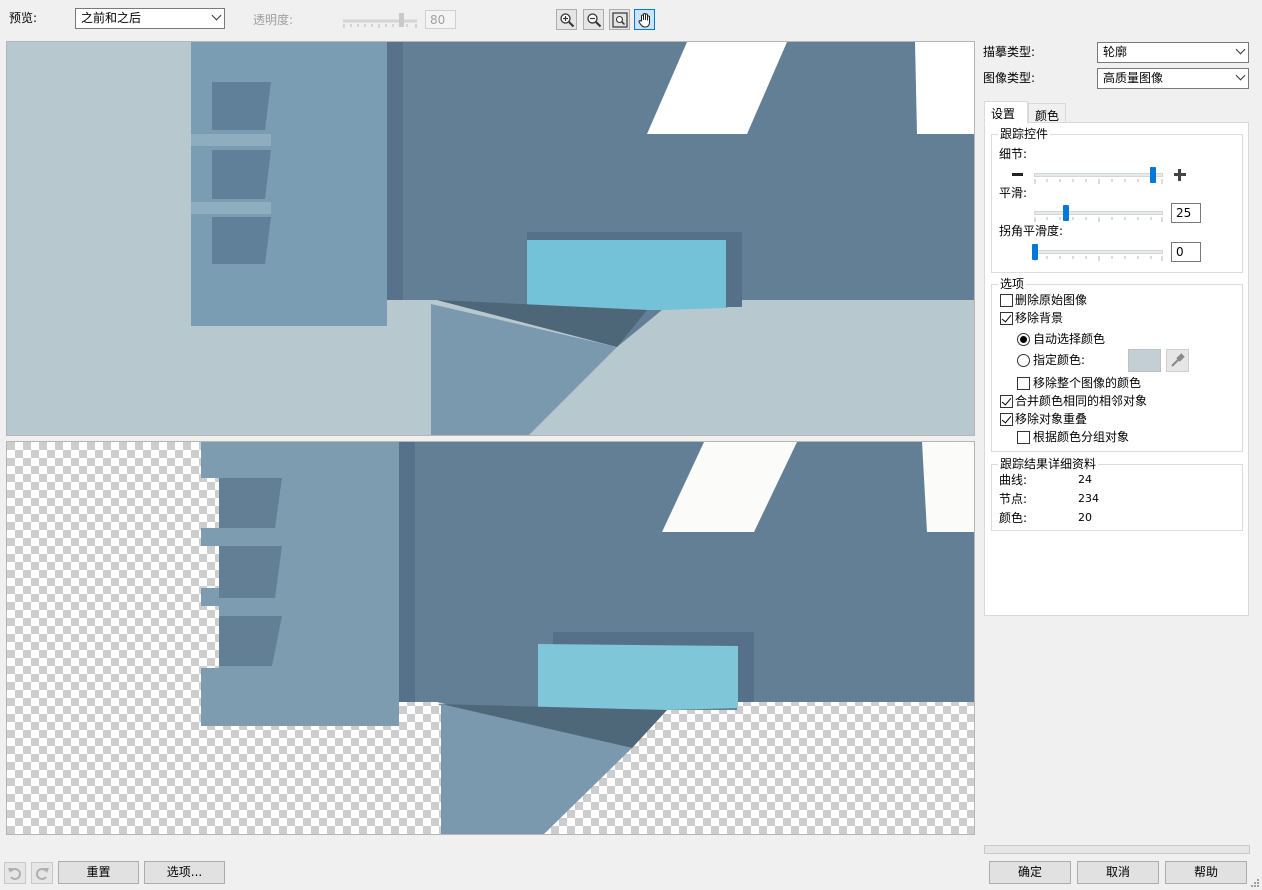 The height and width of the screenshot is (890, 1262). Describe the element at coordinates (1118, 872) in the screenshot. I see `cancel-button: 取消` at that location.